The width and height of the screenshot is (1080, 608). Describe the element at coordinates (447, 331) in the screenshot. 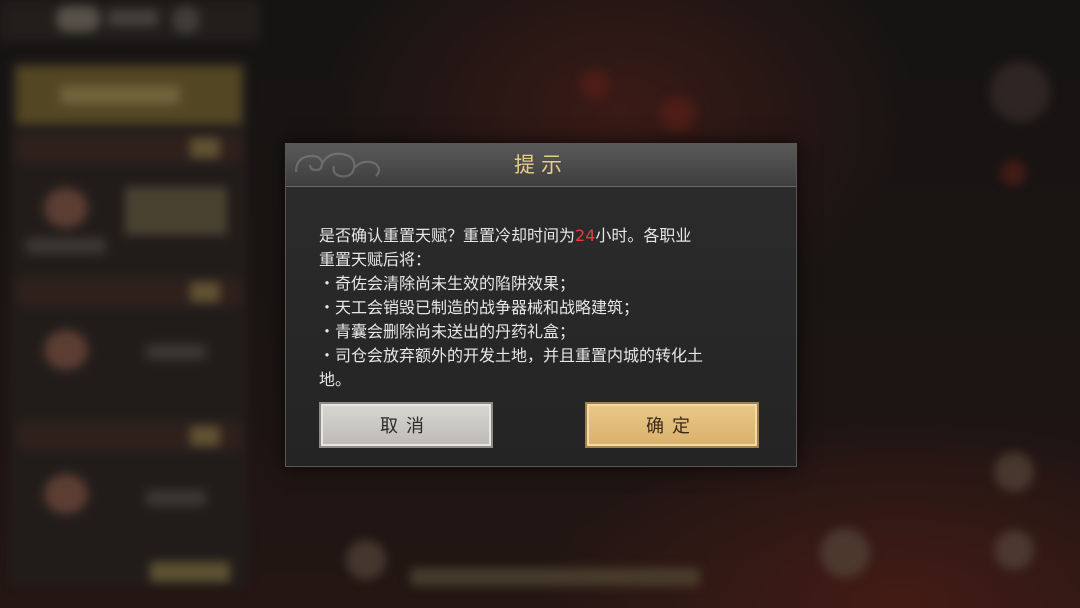

I see `bullet-item: ・青囊会删除尚未送出的丹药礼盒；` at that location.